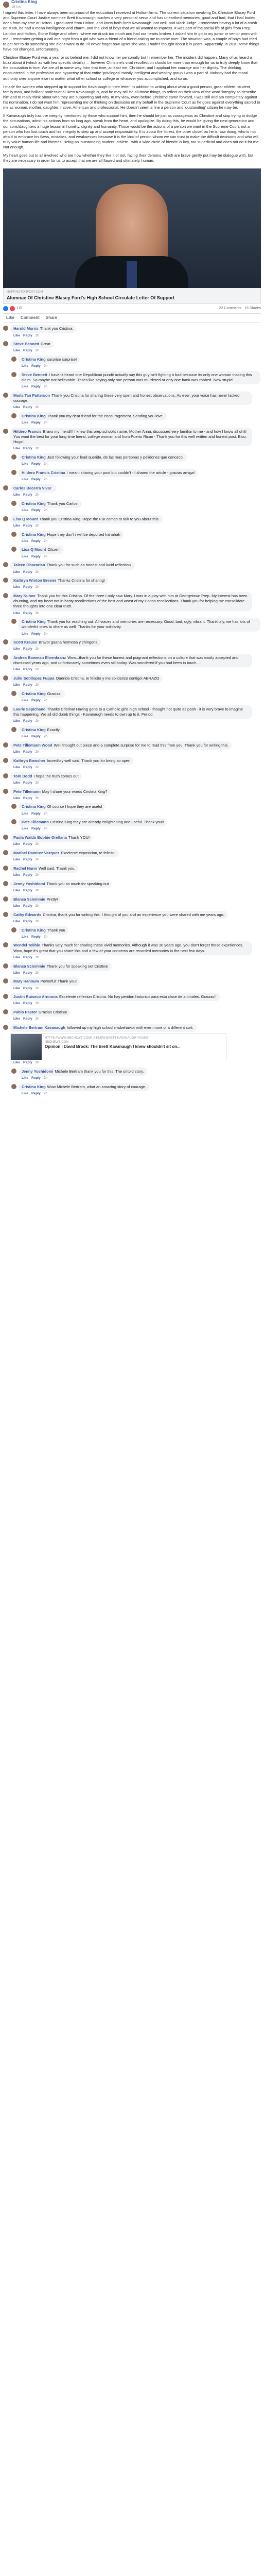 The image size is (264, 2576). What do you see at coordinates (40, 837) in the screenshot?
I see `commenter-name: Paula Waldo Bobbie Orellana` at bounding box center [40, 837].